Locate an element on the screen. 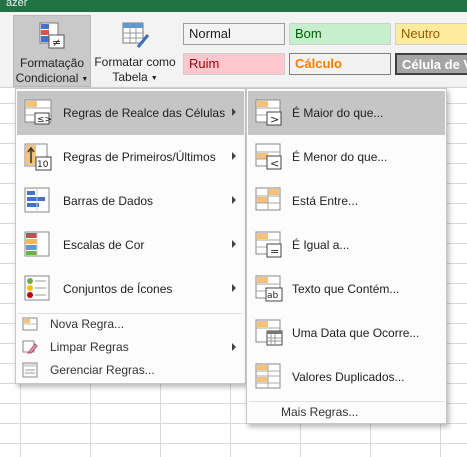 The width and height of the screenshot is (467, 457). title-text: azer is located at coordinates (17, 4).